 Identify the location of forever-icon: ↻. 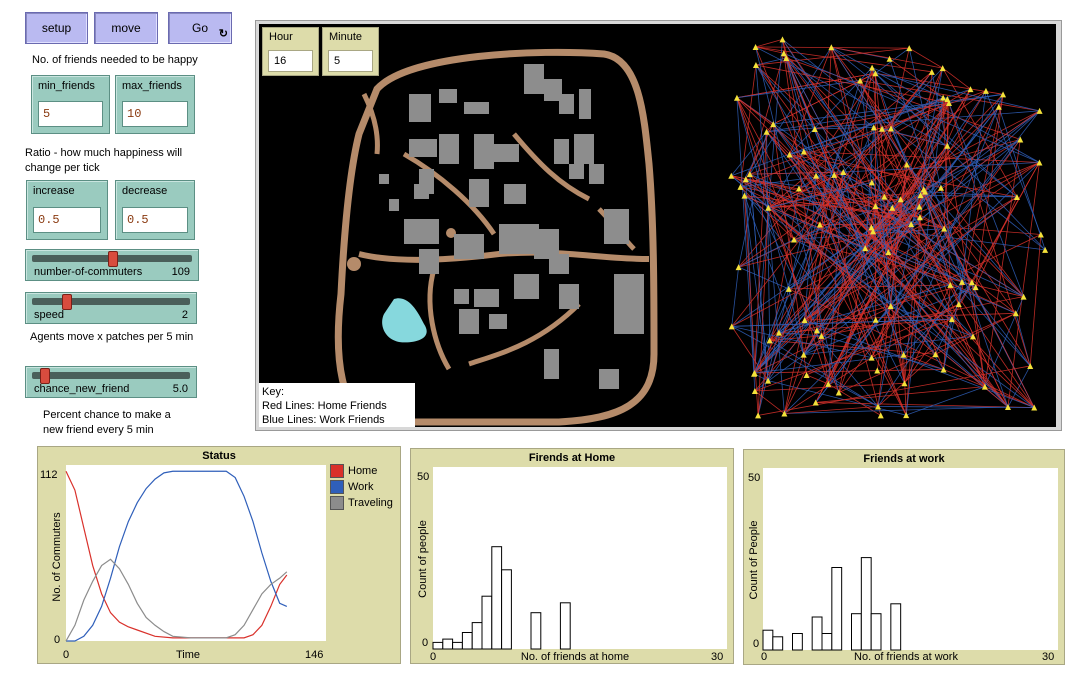
(223, 34).